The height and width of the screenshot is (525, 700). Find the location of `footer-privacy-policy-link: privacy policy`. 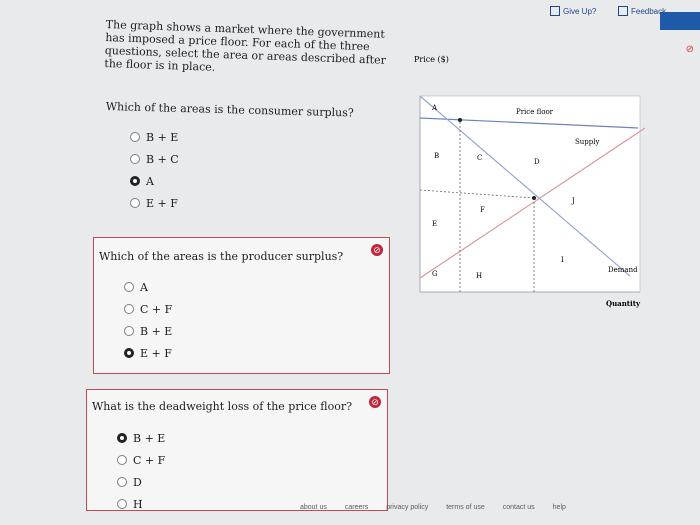

footer-privacy-policy-link: privacy policy is located at coordinates (407, 507).